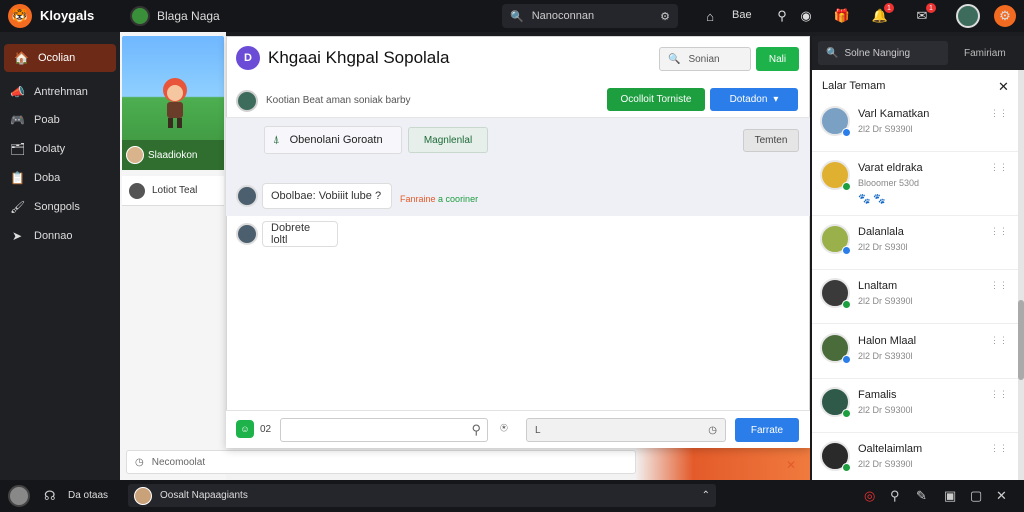  I want to click on emoji-icon: ☺, so click(245, 429).